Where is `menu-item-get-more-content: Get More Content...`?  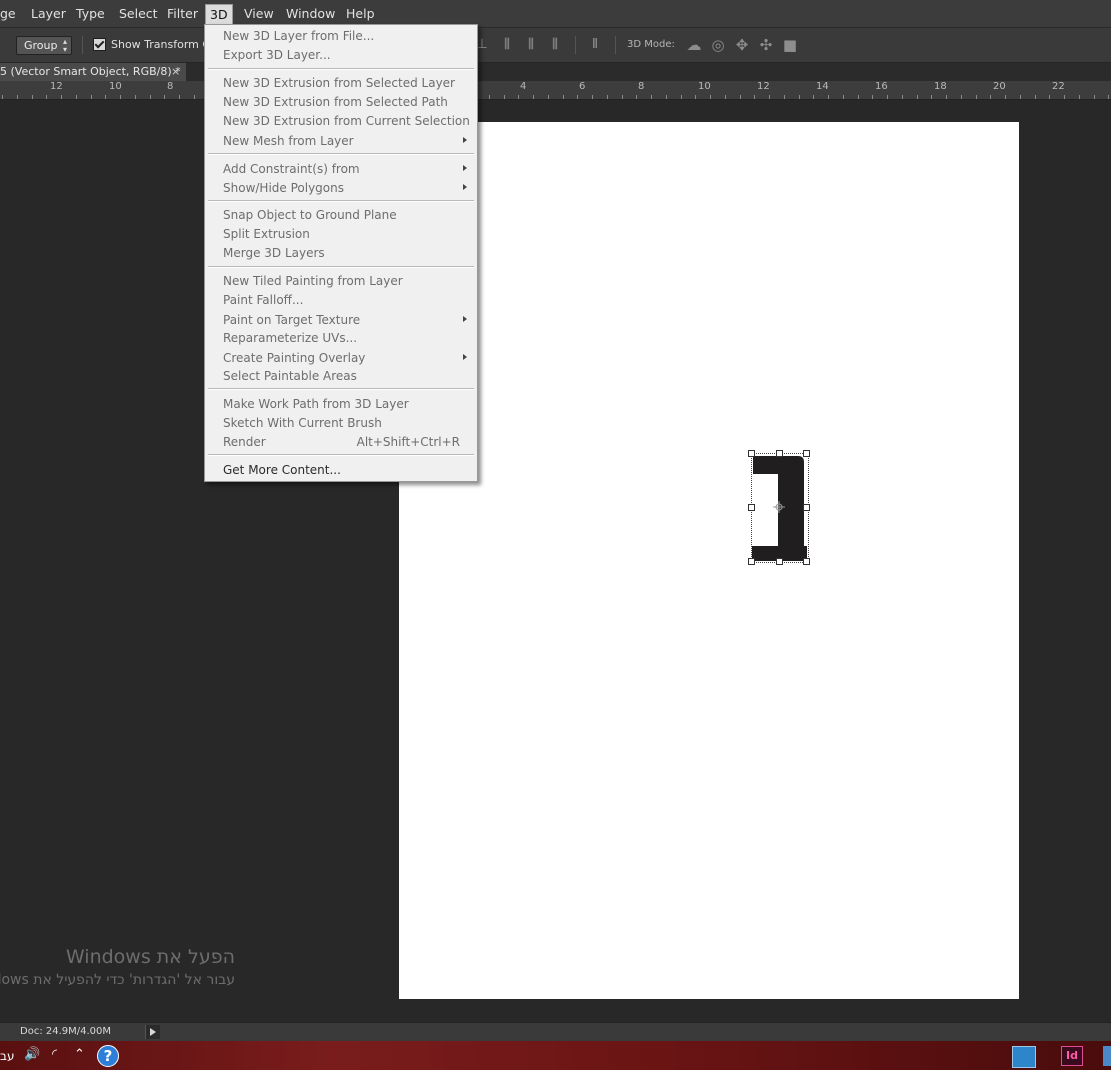
menu-item-get-more-content: Get More Content... is located at coordinates (282, 470).